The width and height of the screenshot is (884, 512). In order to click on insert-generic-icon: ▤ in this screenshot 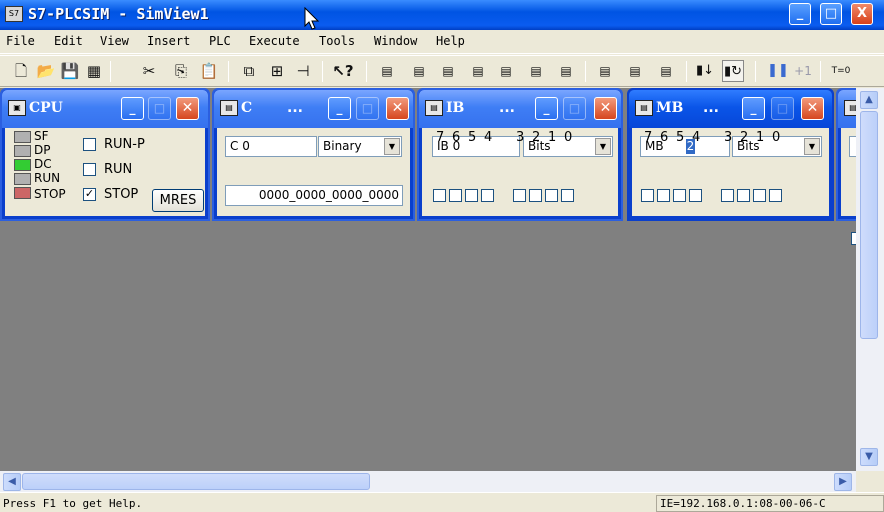, I will do `click(536, 71)`.